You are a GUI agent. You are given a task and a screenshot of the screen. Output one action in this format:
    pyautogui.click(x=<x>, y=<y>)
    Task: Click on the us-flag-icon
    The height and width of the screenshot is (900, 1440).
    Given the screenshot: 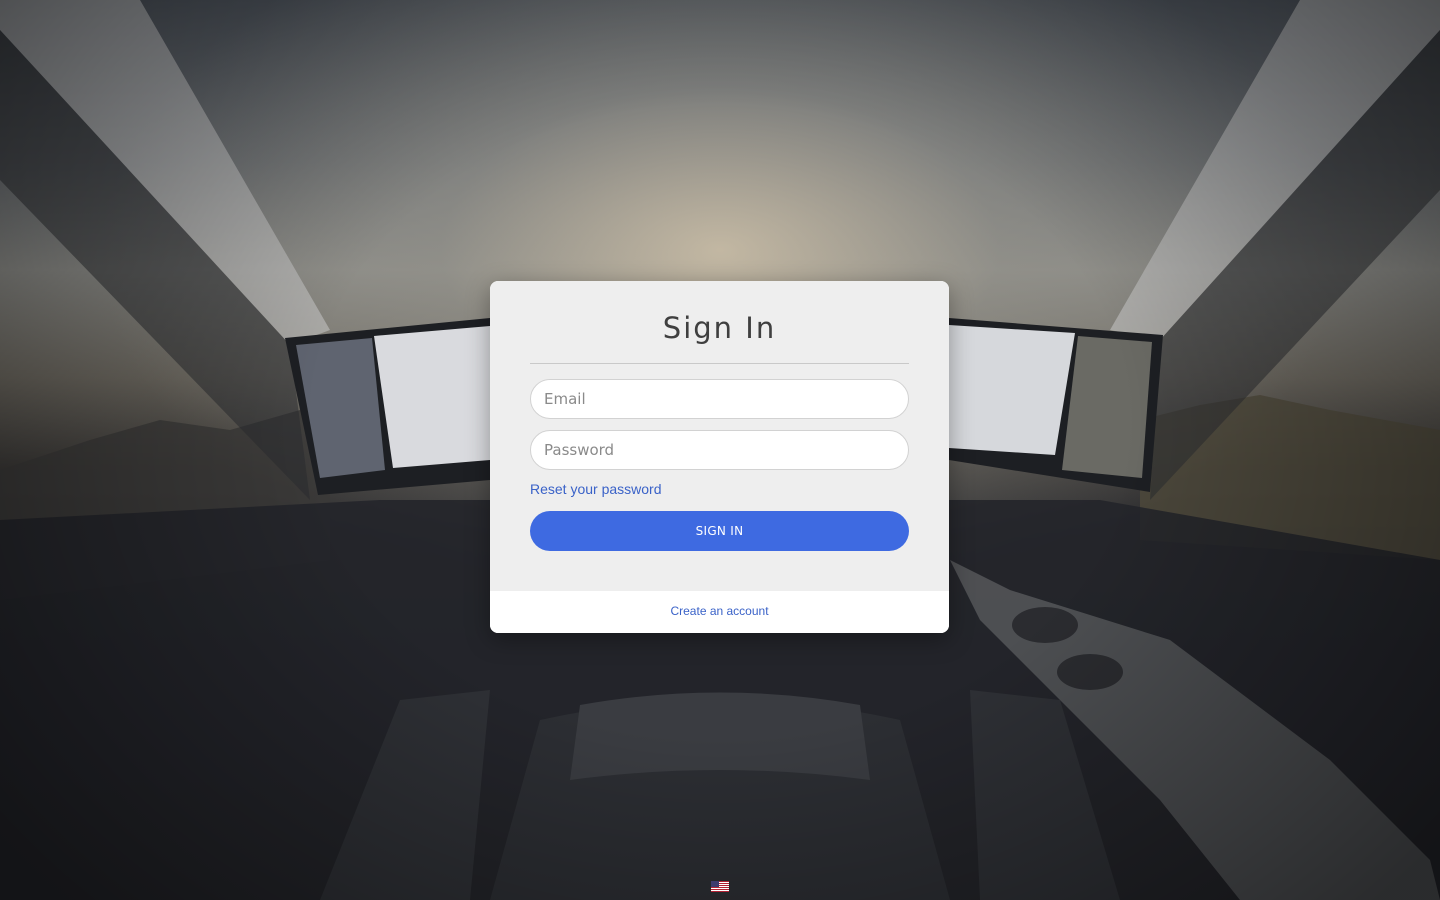 What is the action you would take?
    pyautogui.click(x=720, y=886)
    